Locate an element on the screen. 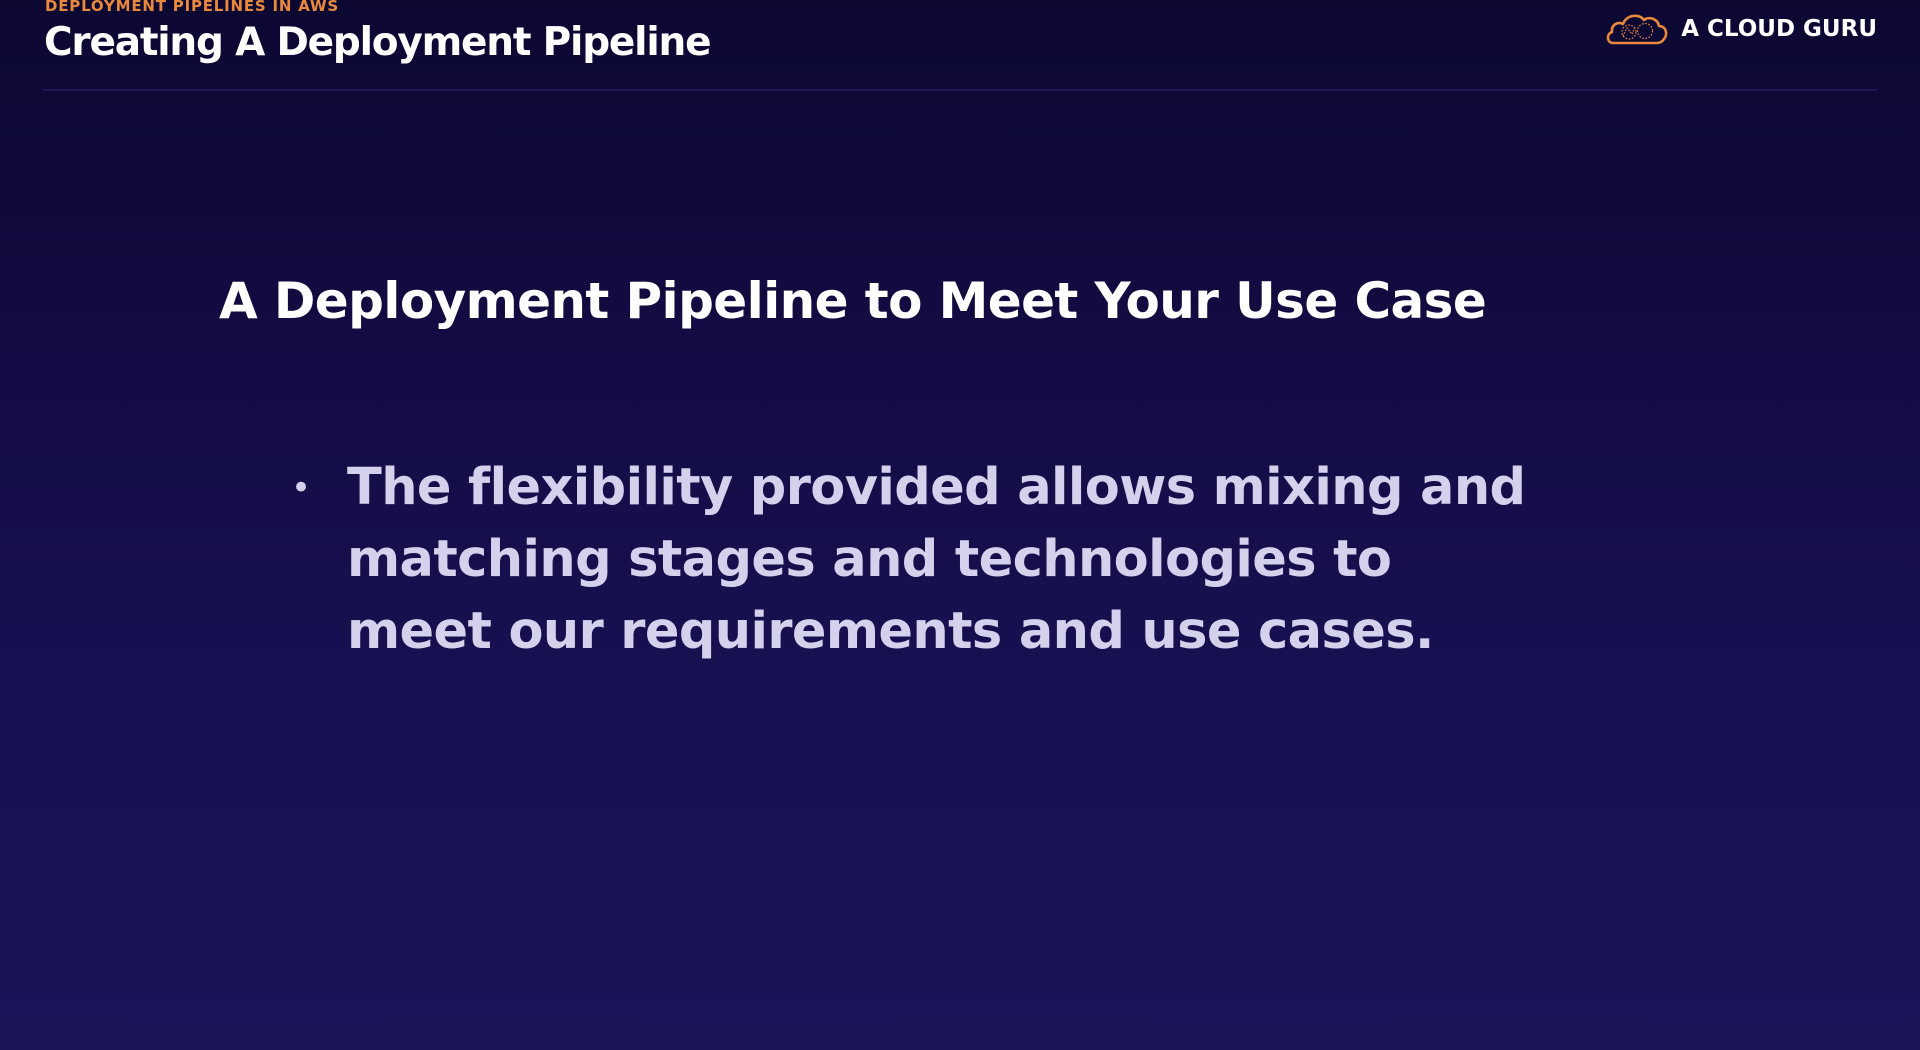  section-eyebrow: DEPLOYMENT PIPELINES IN AWS is located at coordinates (192, 7).